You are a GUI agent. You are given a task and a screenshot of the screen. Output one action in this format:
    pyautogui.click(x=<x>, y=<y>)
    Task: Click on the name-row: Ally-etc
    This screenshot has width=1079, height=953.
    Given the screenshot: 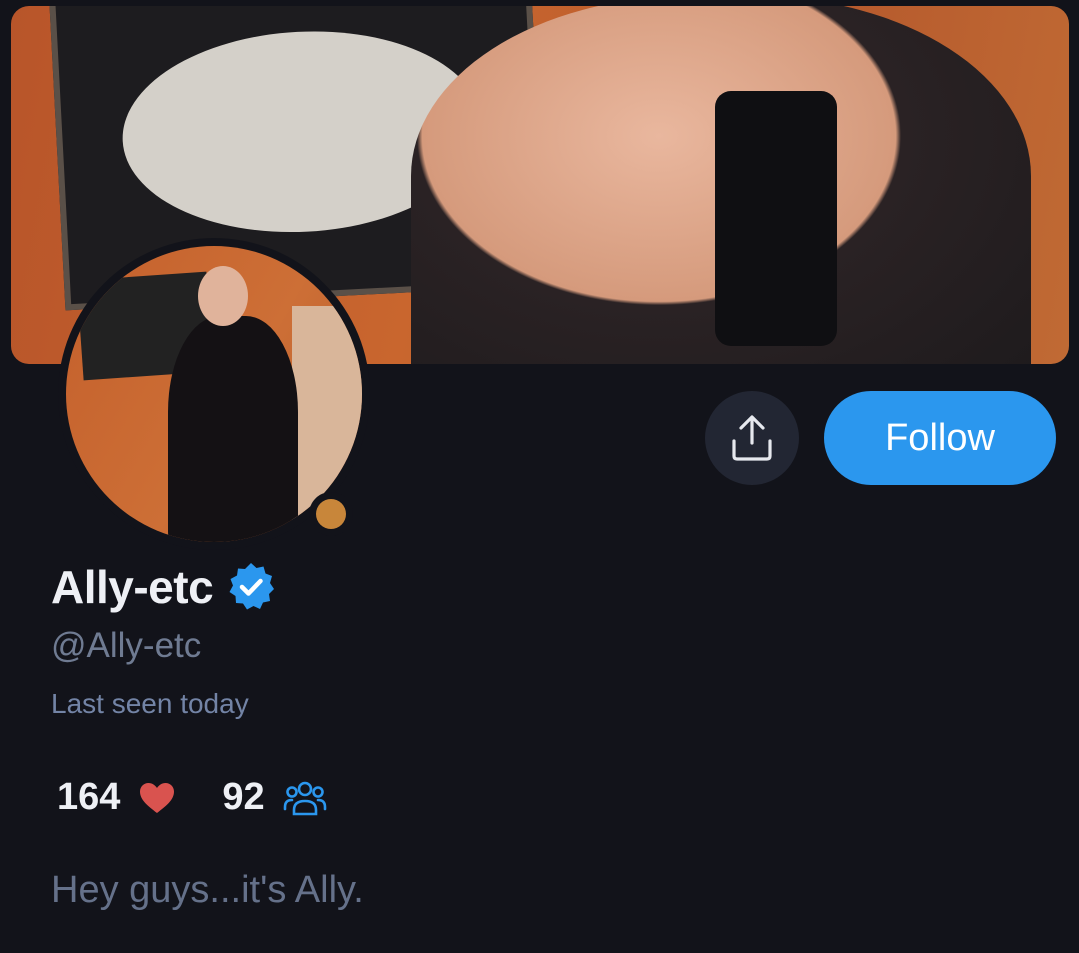 What is the action you would take?
    pyautogui.click(x=164, y=587)
    